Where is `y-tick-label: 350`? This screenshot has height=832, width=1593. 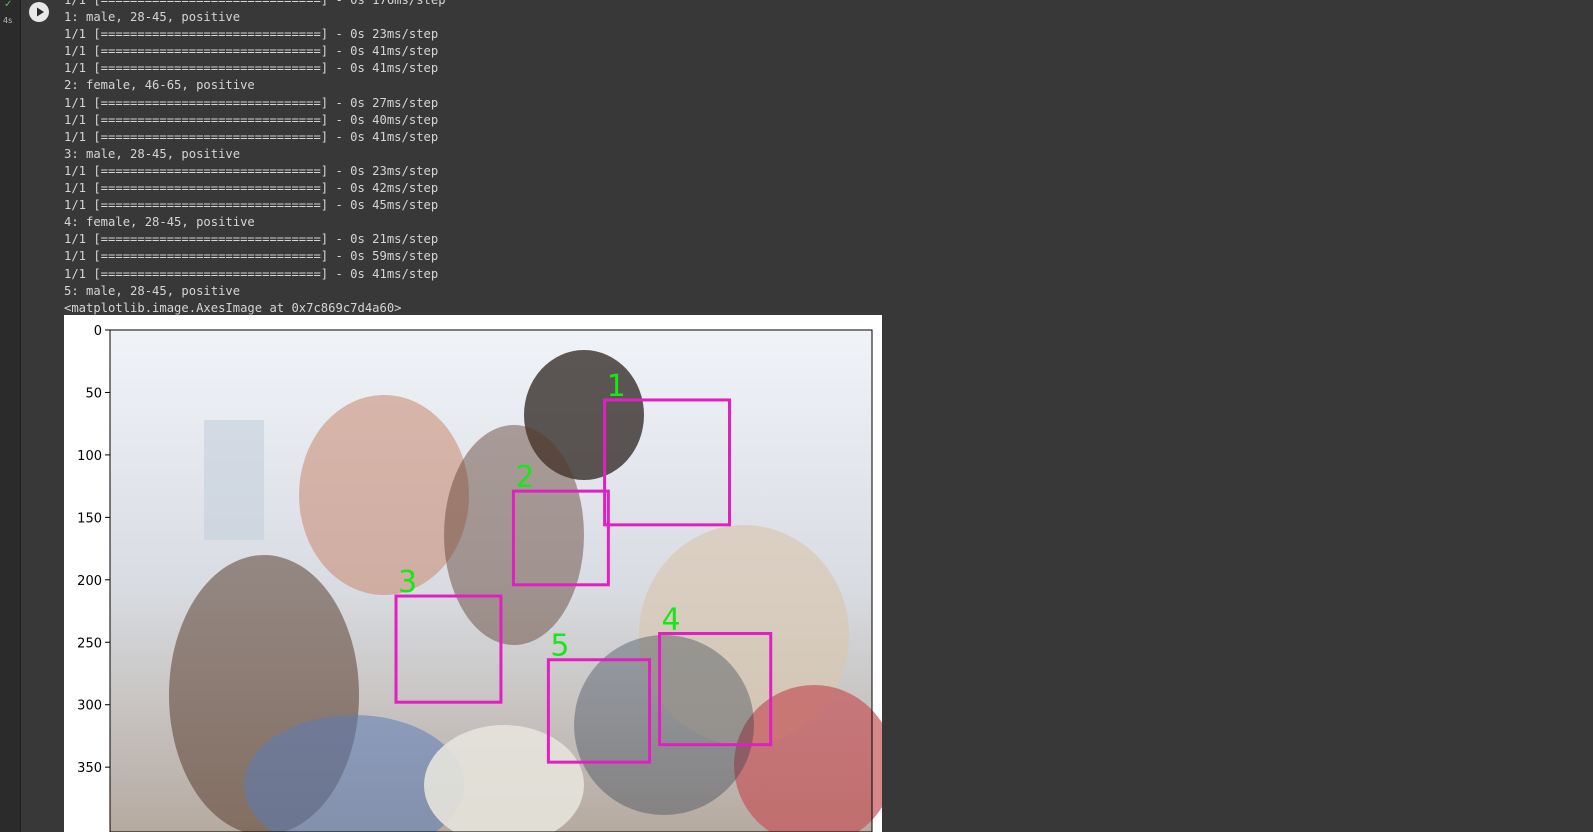
y-tick-label: 350 is located at coordinates (89, 768).